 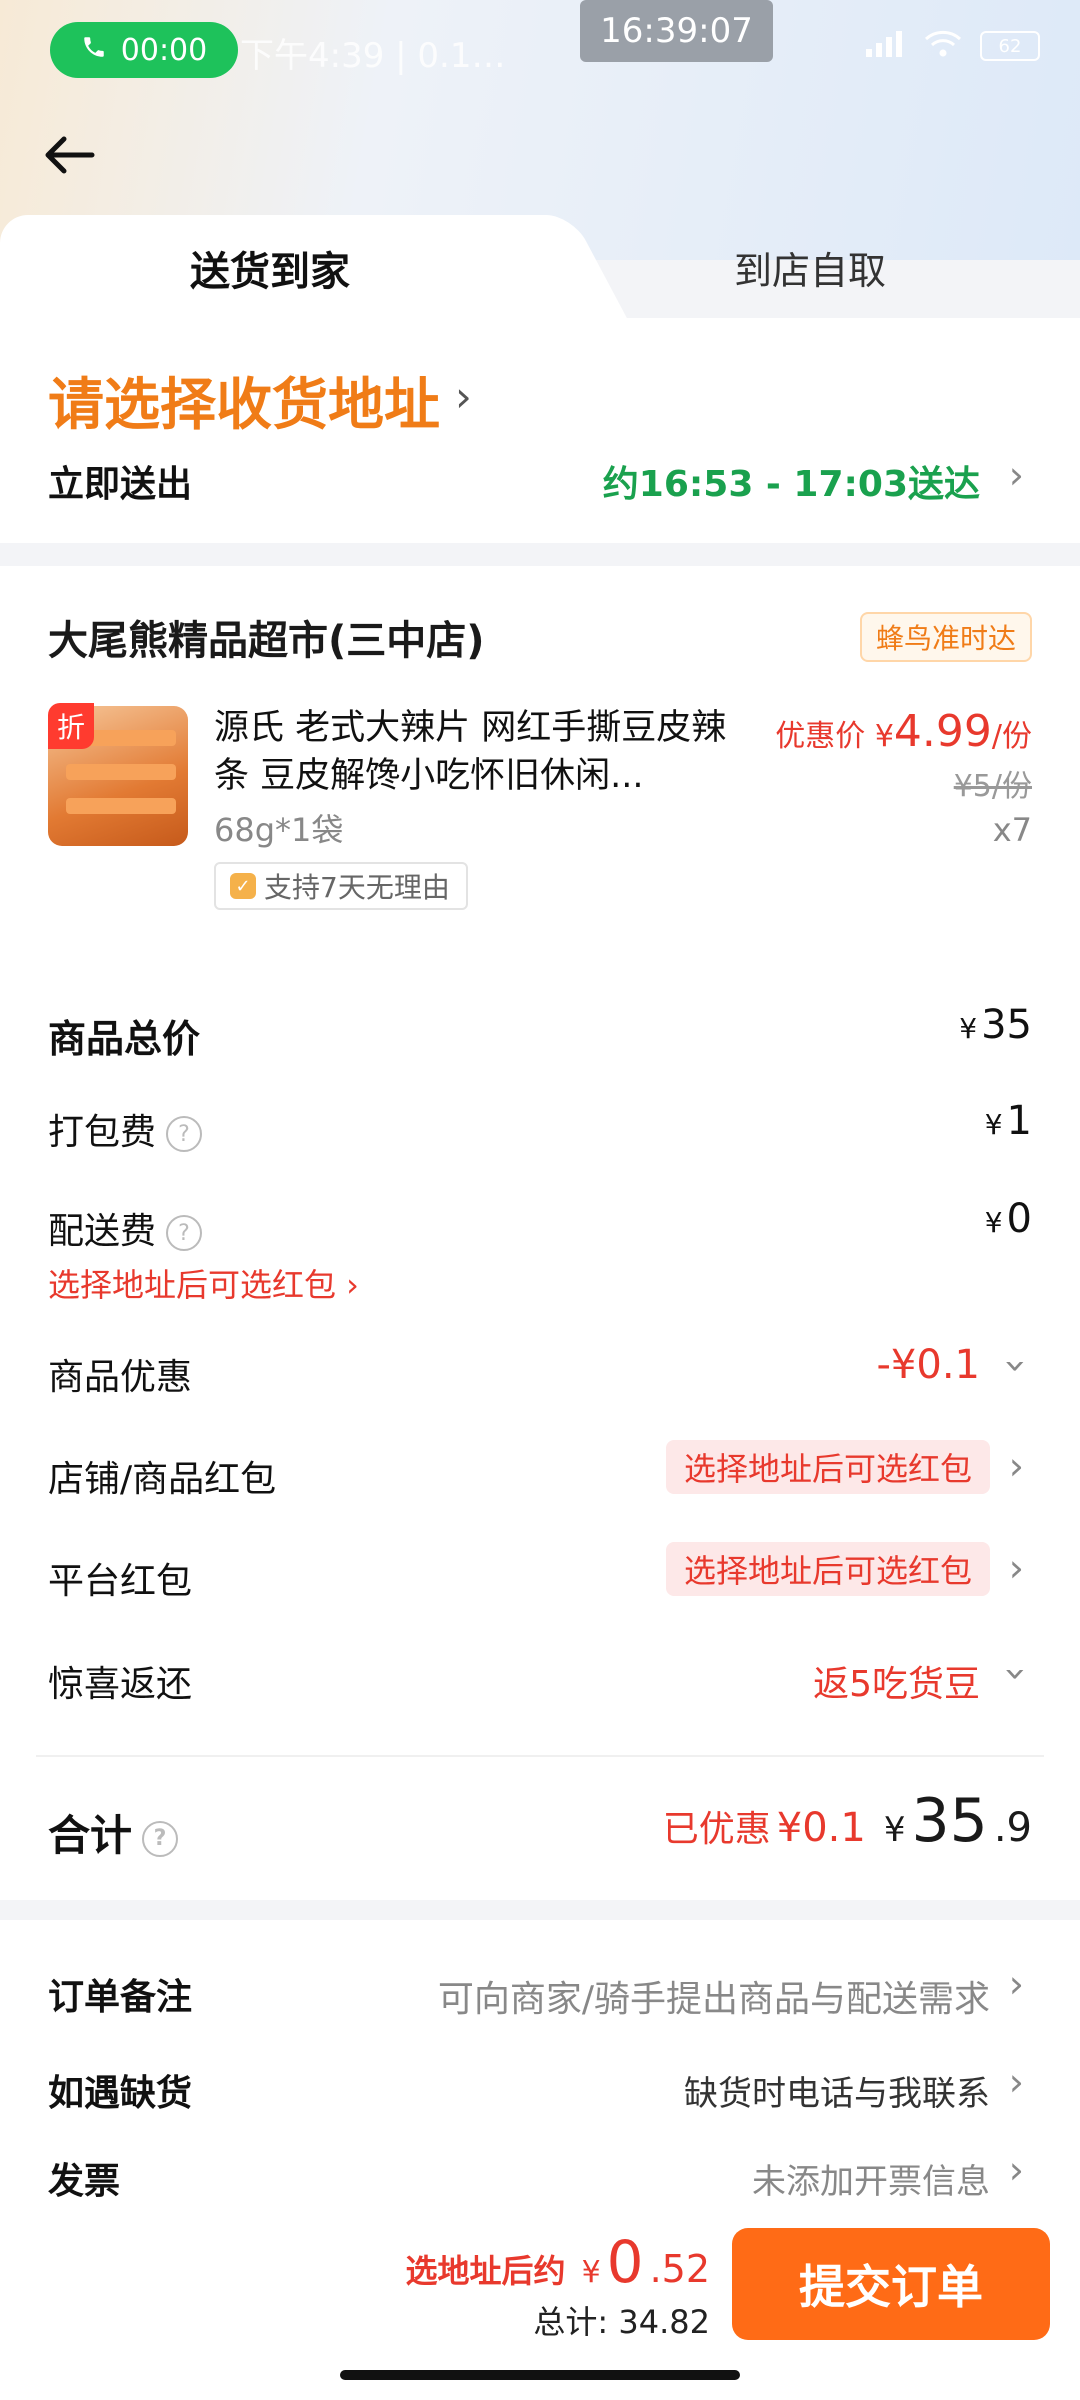 I want to click on tab-pickup: 到店自取, so click(x=810, y=267).